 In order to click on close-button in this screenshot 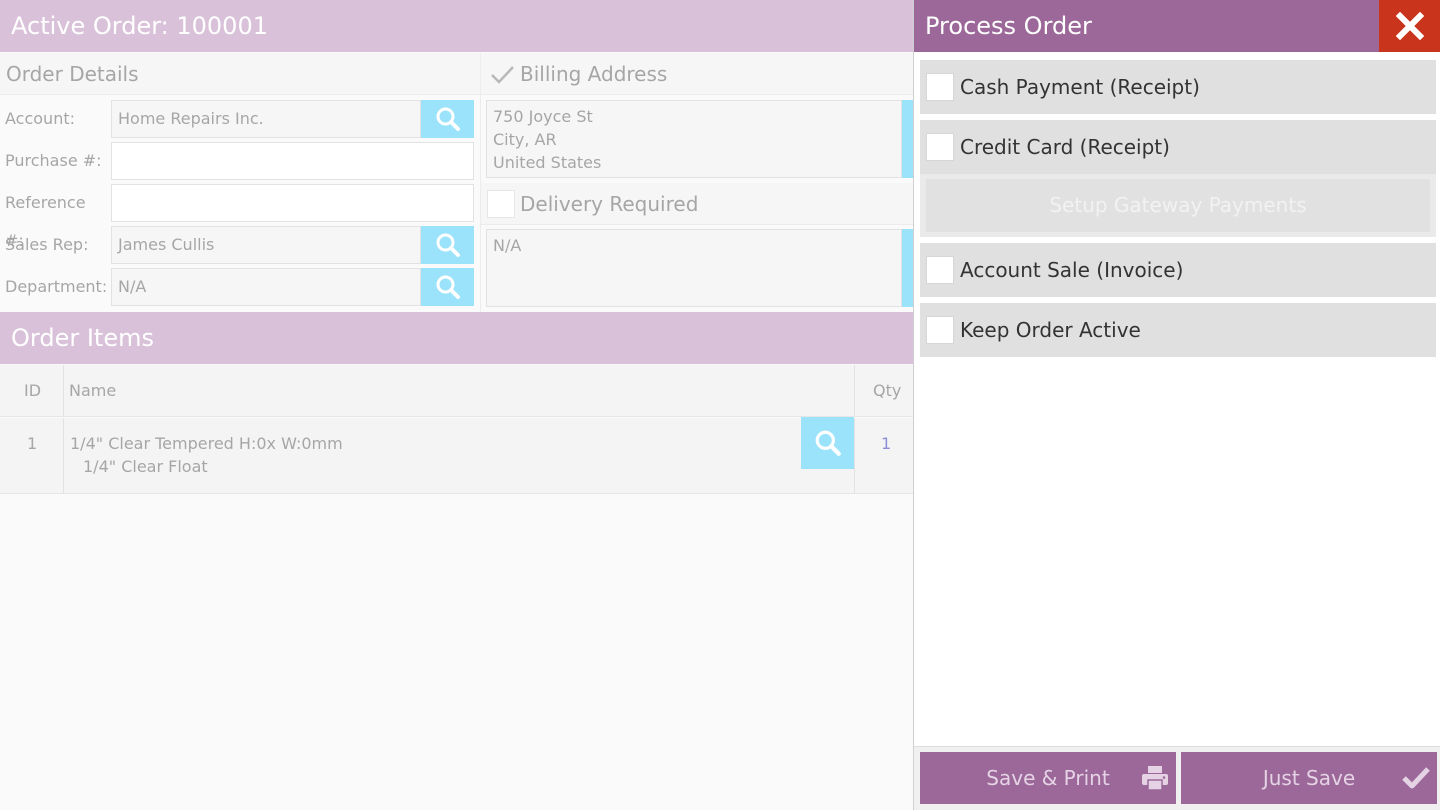, I will do `click(1409, 26)`.